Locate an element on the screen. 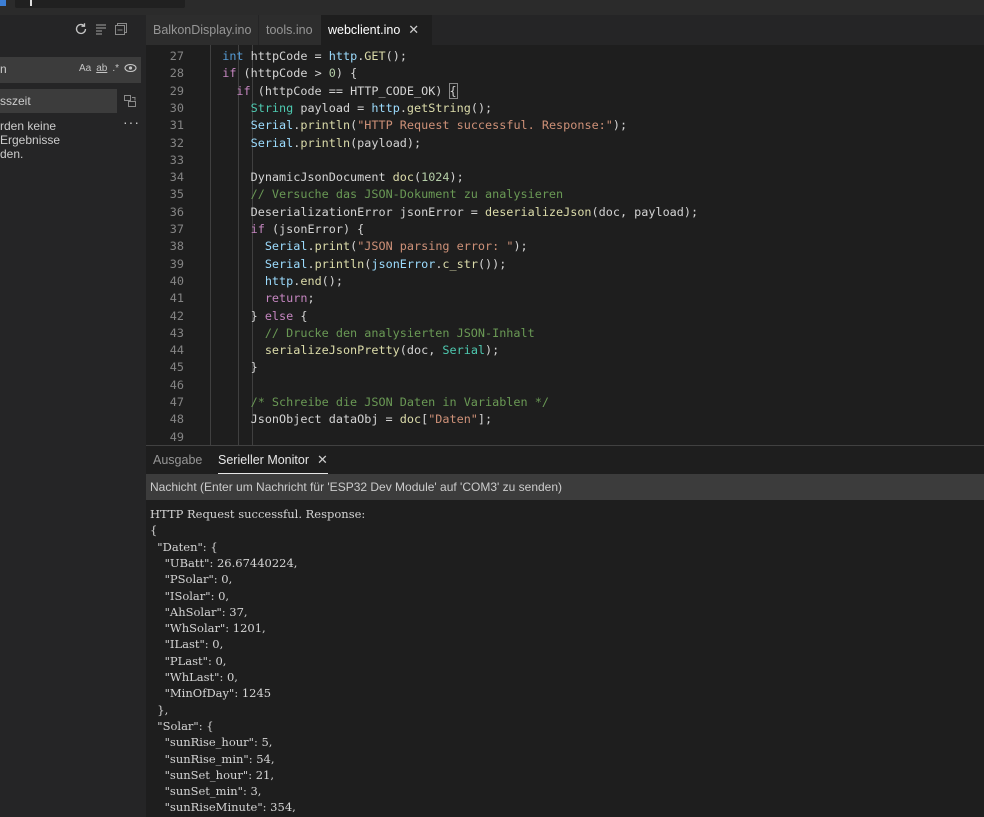  line-number: 44 is located at coordinates (176, 350).